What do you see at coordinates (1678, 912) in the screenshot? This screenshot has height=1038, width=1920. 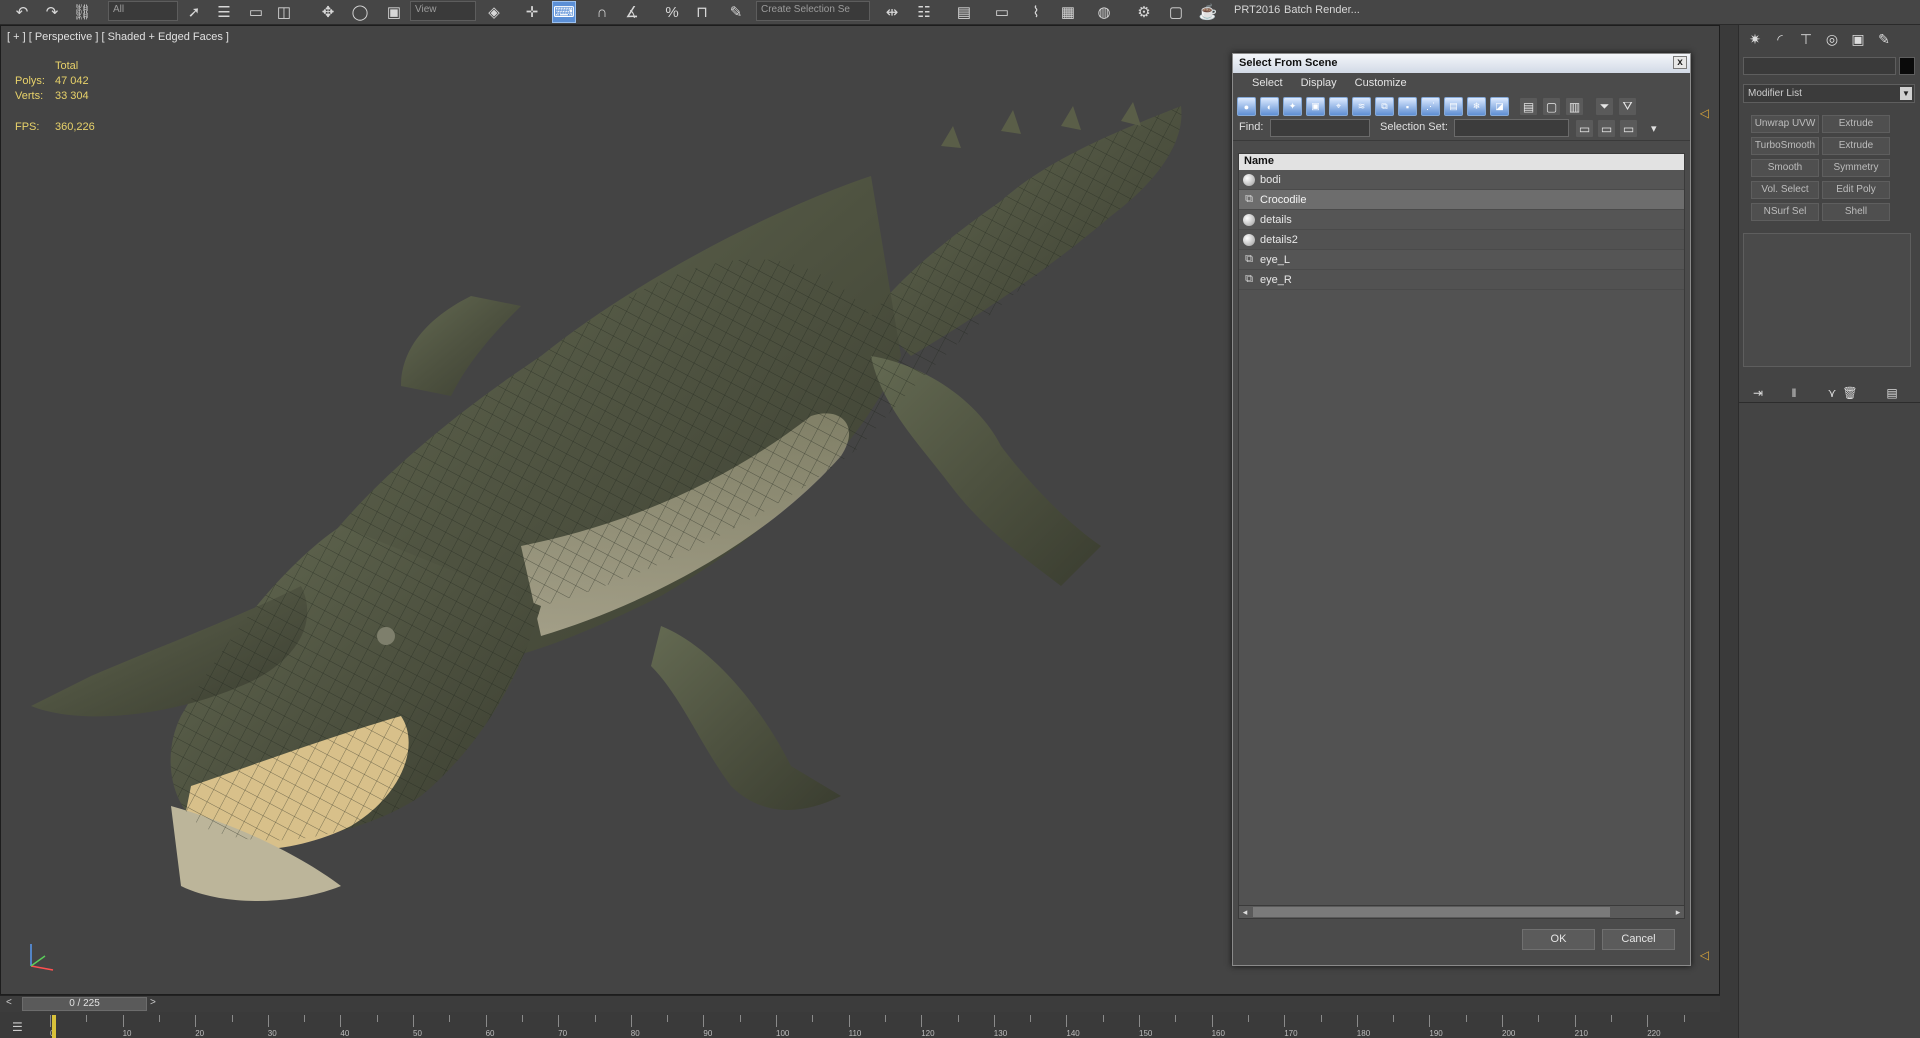 I see `scroll-right-icon: ▸` at bounding box center [1678, 912].